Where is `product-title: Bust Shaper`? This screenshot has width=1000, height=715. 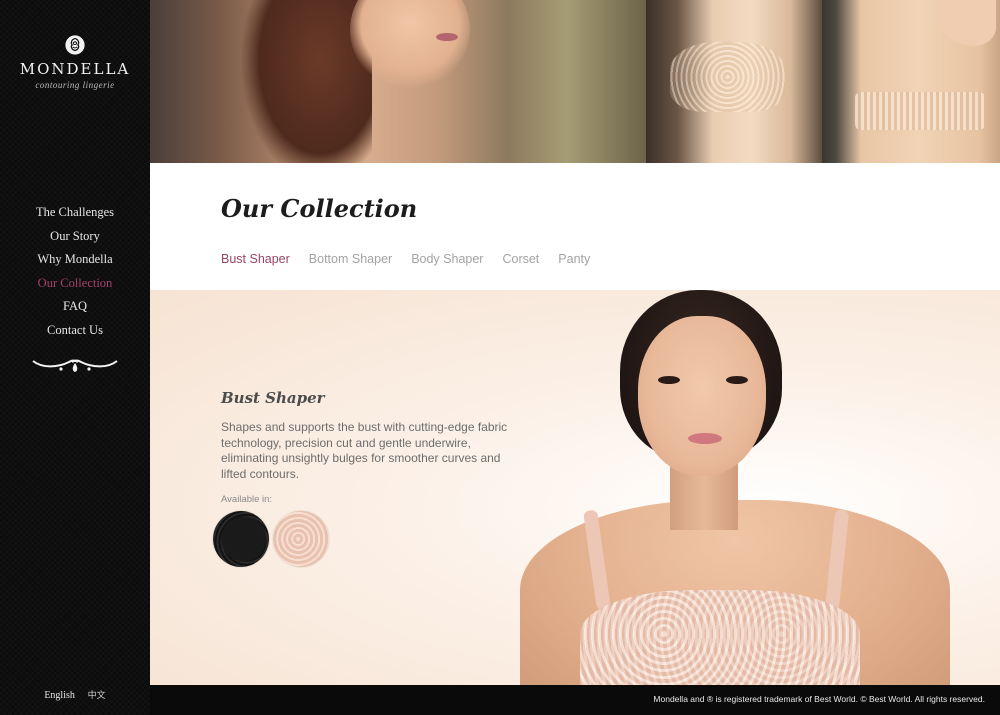 product-title: Bust Shaper is located at coordinates (273, 398).